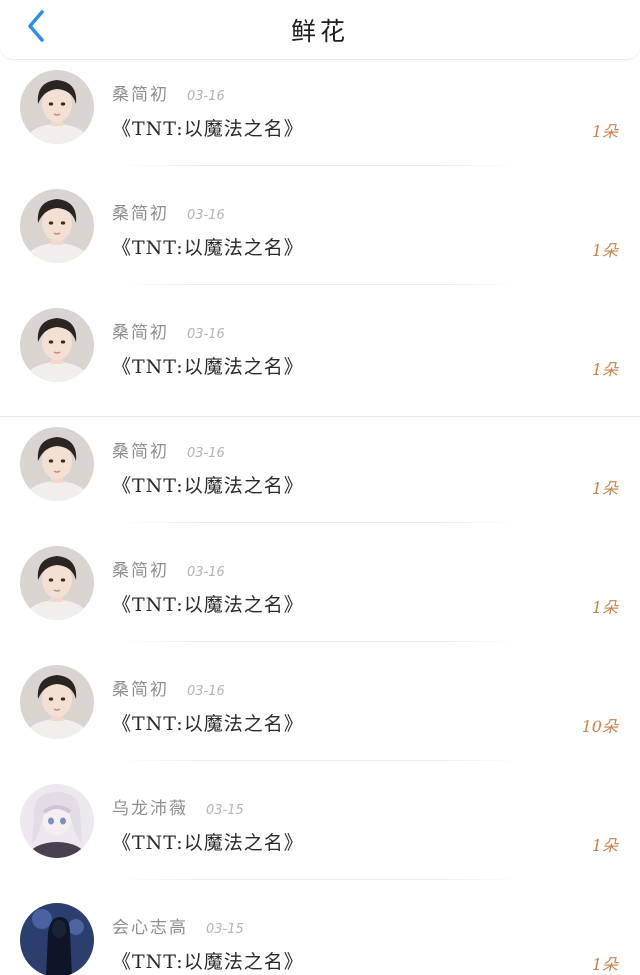 This screenshot has width=640, height=975. What do you see at coordinates (320, 714) in the screenshot?
I see `list-item: 桑简初 03-16 《TNT:以魔法之名》 10朵` at bounding box center [320, 714].